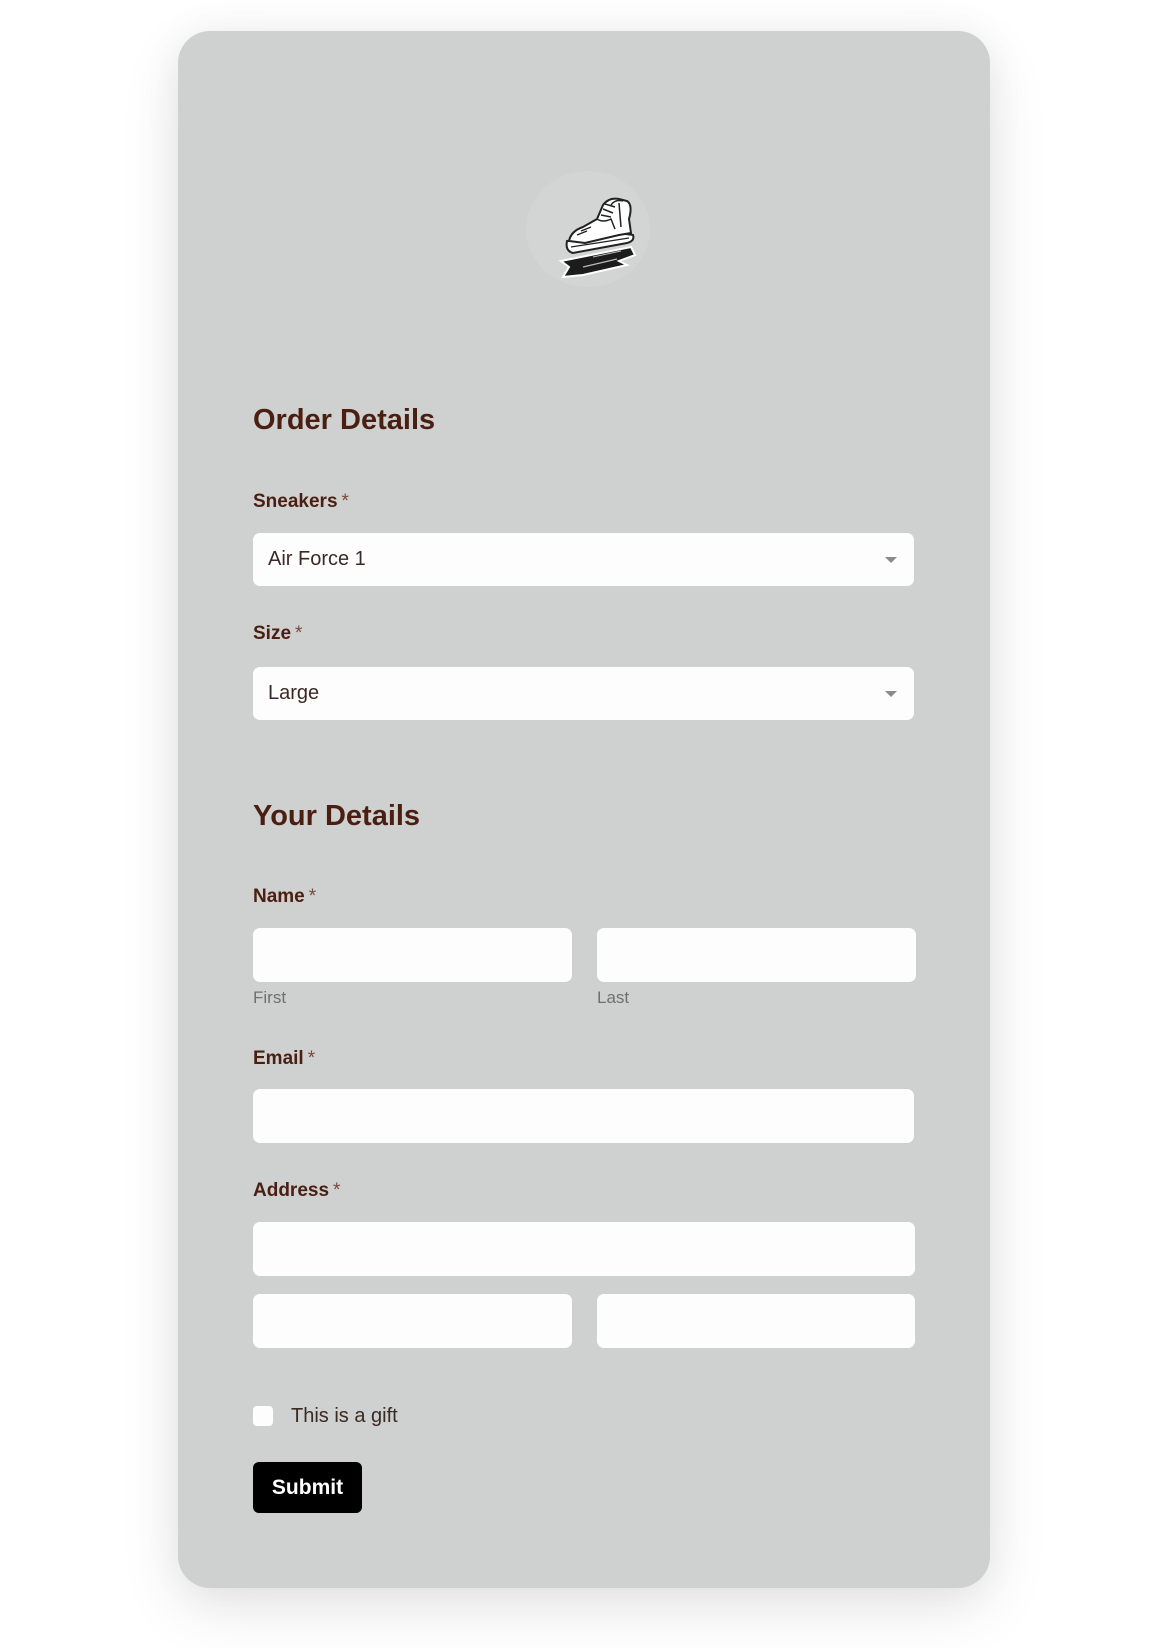 The height and width of the screenshot is (1648, 1167). I want to click on email-input, so click(583, 1116).